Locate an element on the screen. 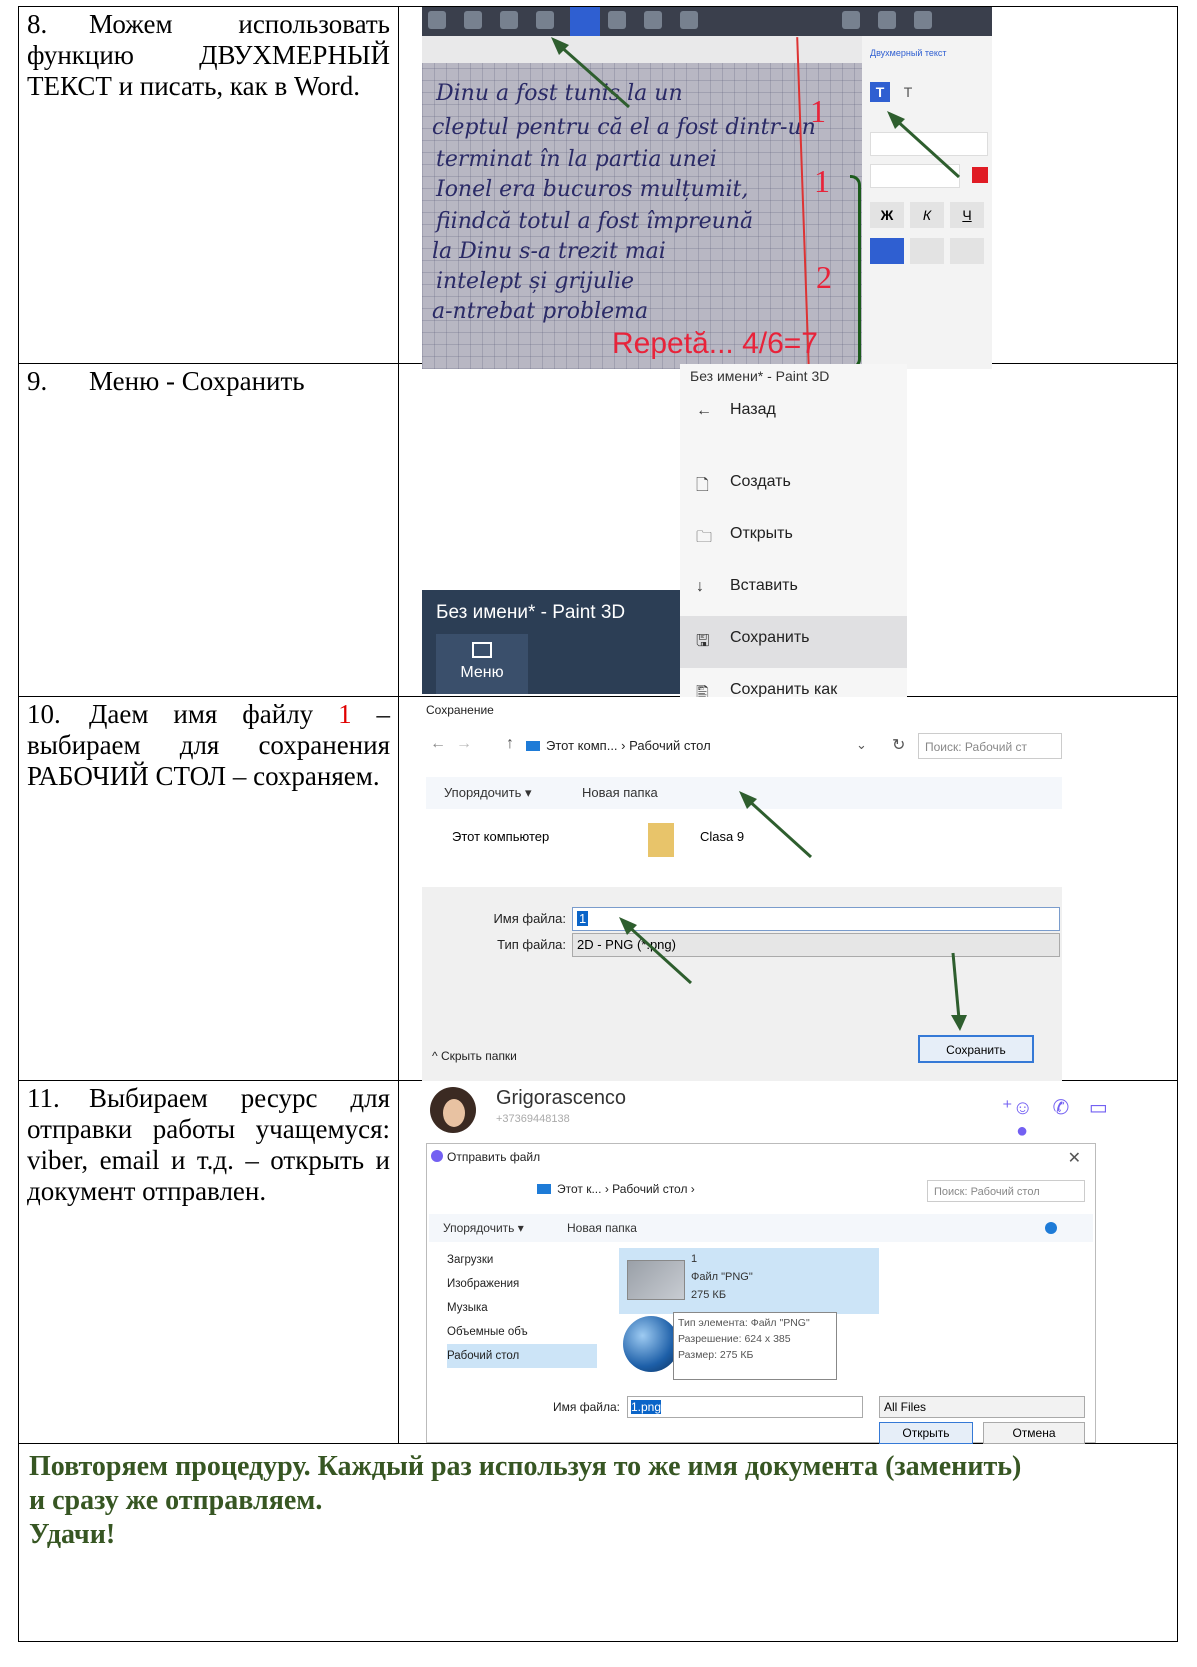 This screenshot has height=1667, width=1197. file-thumbnail is located at coordinates (656, 1280).